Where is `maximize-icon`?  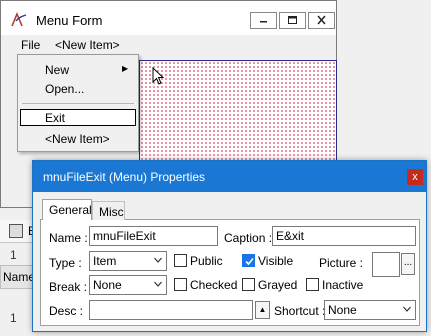
maximize-icon is located at coordinates (292, 20).